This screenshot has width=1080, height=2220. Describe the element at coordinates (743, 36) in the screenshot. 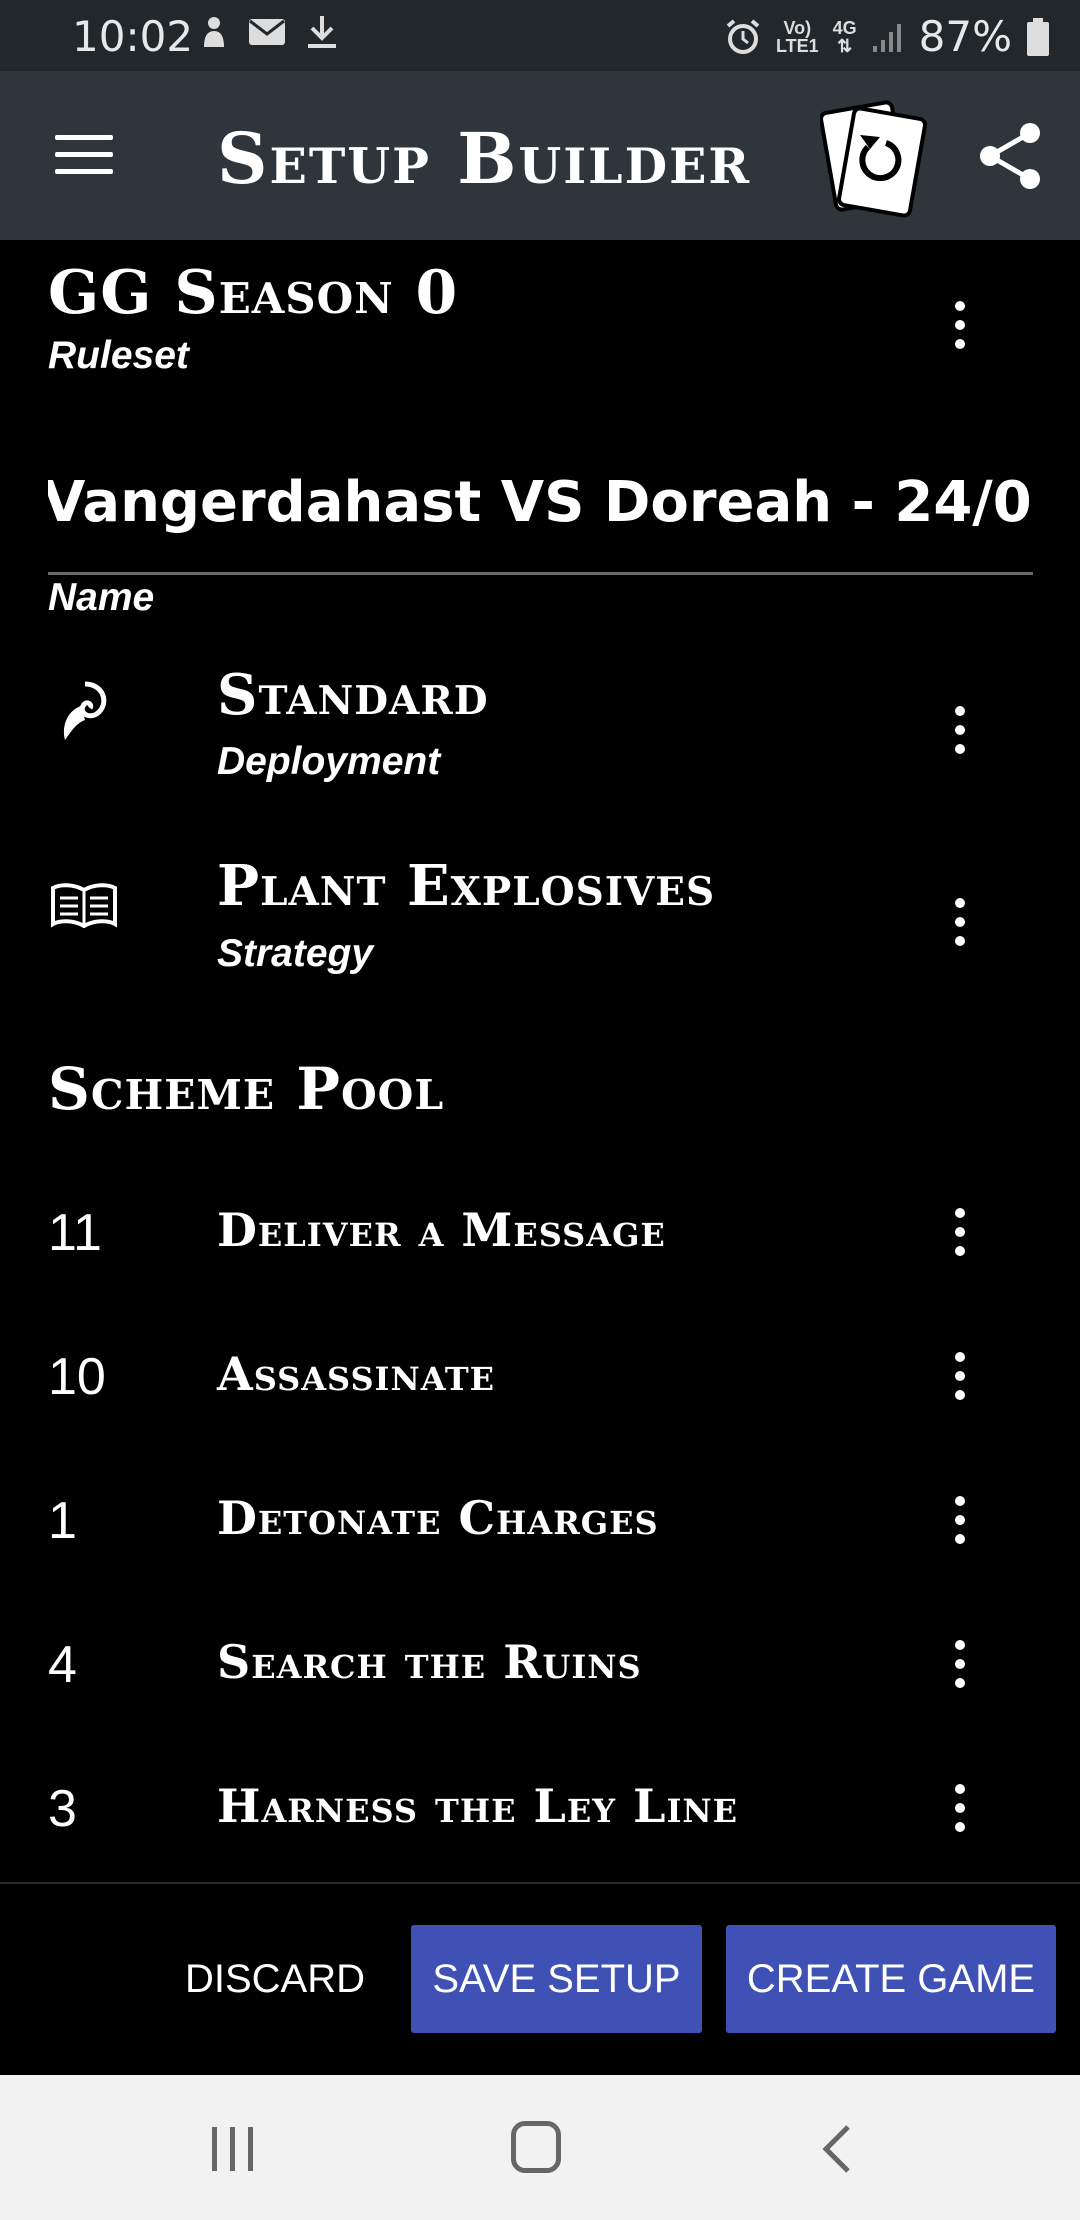

I see `alarm-icon` at that location.